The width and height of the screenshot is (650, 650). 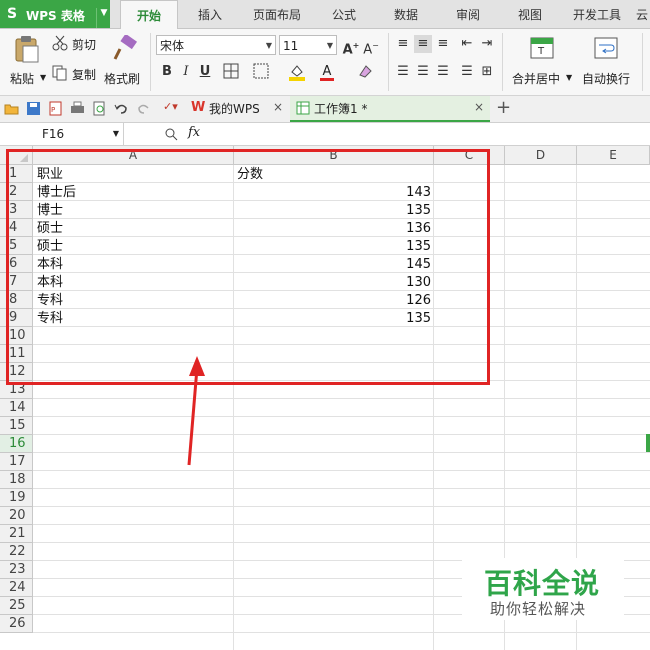 I want to click on row-header: 21, so click(x=16, y=534).